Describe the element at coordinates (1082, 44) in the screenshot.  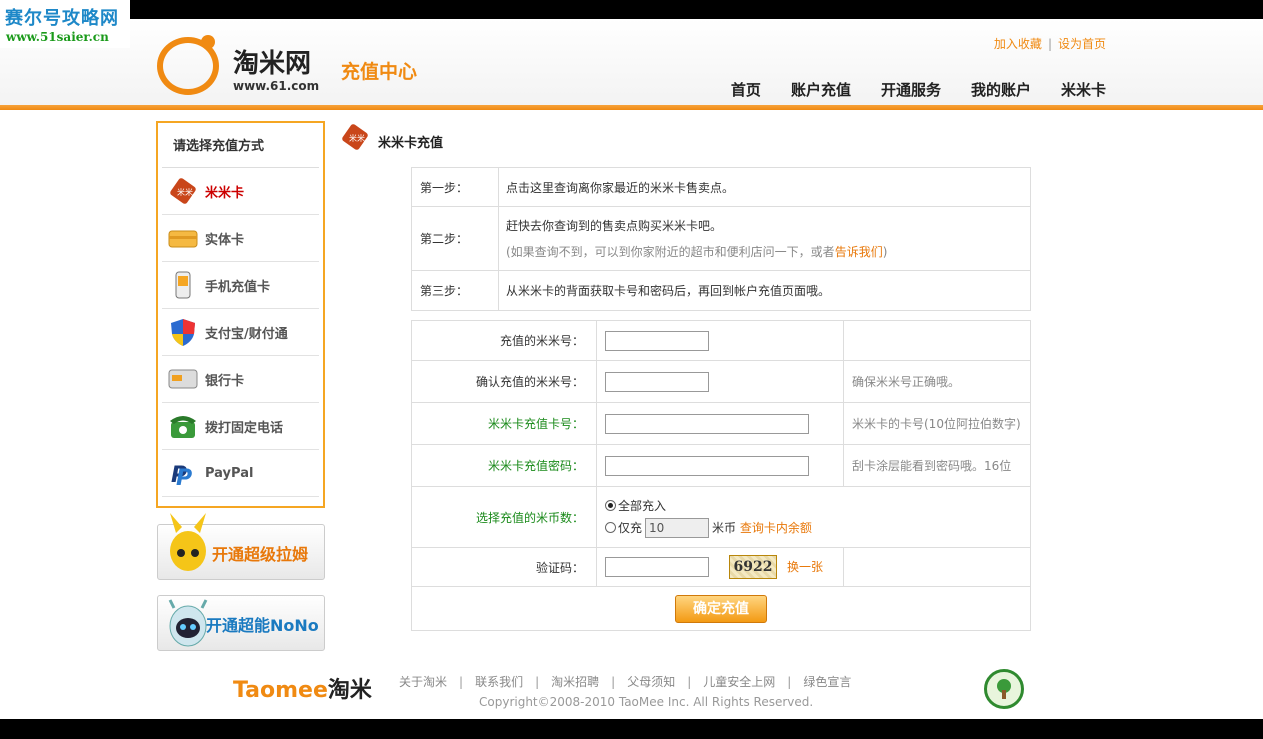
I see `set-homepage-link: 设为首页` at that location.